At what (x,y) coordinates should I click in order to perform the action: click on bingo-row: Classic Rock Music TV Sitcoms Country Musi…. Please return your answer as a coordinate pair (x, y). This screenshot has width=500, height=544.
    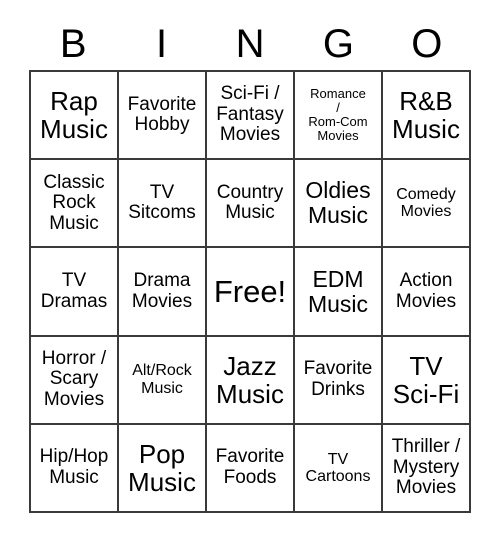
    Looking at the image, I should click on (251, 204).